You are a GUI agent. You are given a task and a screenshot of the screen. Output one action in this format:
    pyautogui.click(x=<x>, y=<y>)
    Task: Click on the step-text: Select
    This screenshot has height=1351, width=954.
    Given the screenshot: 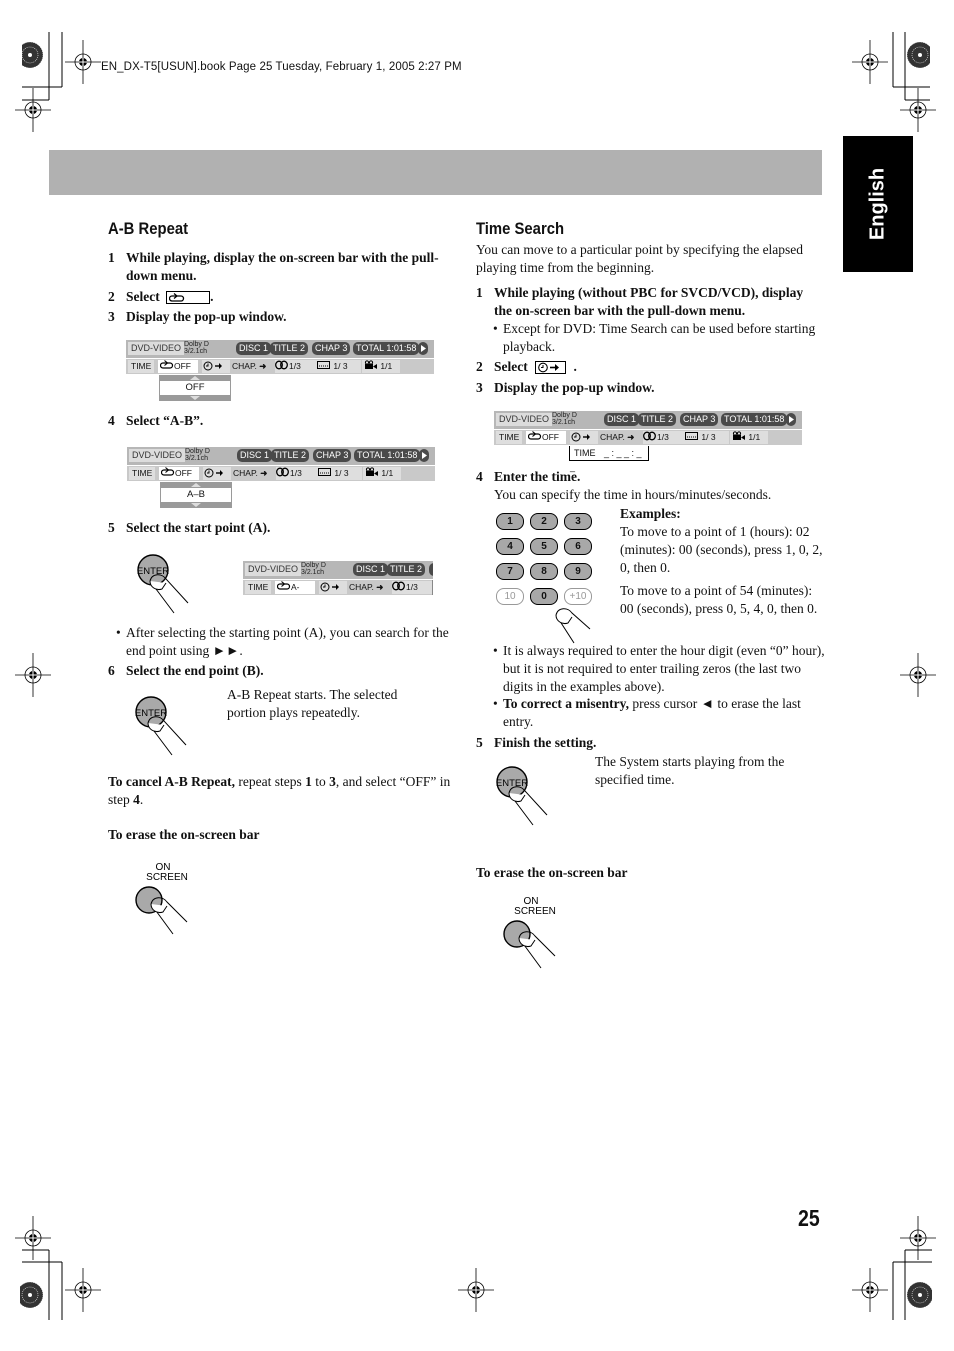 What is the action you would take?
    pyautogui.click(x=511, y=366)
    